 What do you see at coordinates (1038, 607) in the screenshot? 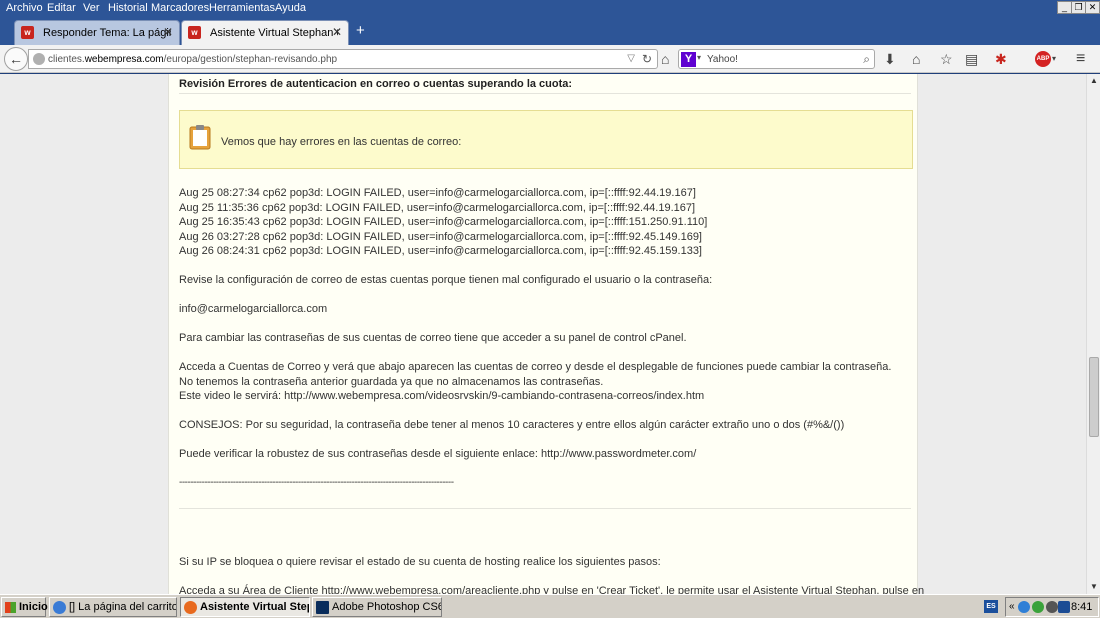
I see `tray-security-icon` at bounding box center [1038, 607].